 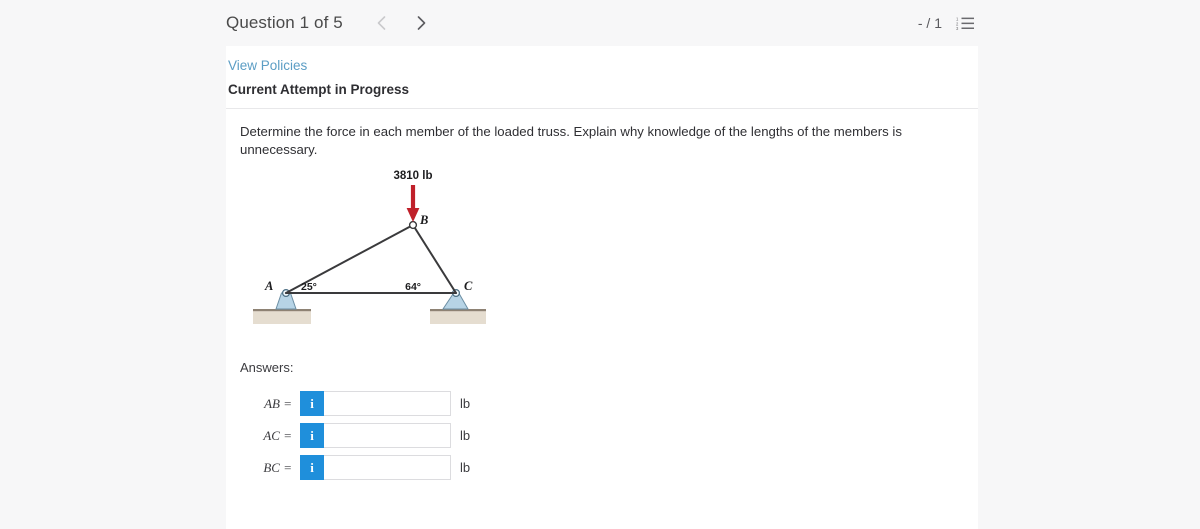 I want to click on answer-label-bc: BC =, so click(x=277, y=467).